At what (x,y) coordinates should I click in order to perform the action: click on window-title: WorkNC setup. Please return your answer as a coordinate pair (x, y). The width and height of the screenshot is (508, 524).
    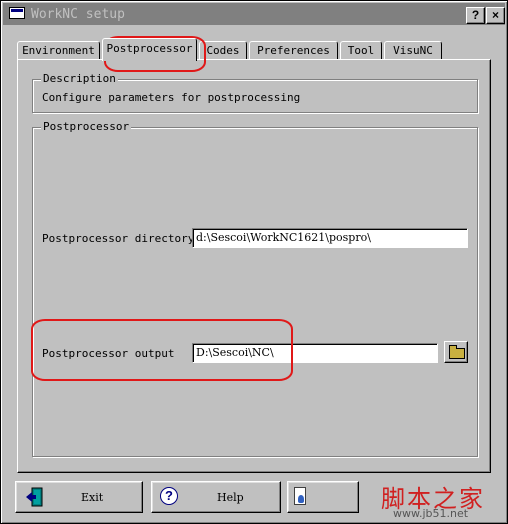
    Looking at the image, I should click on (78, 14).